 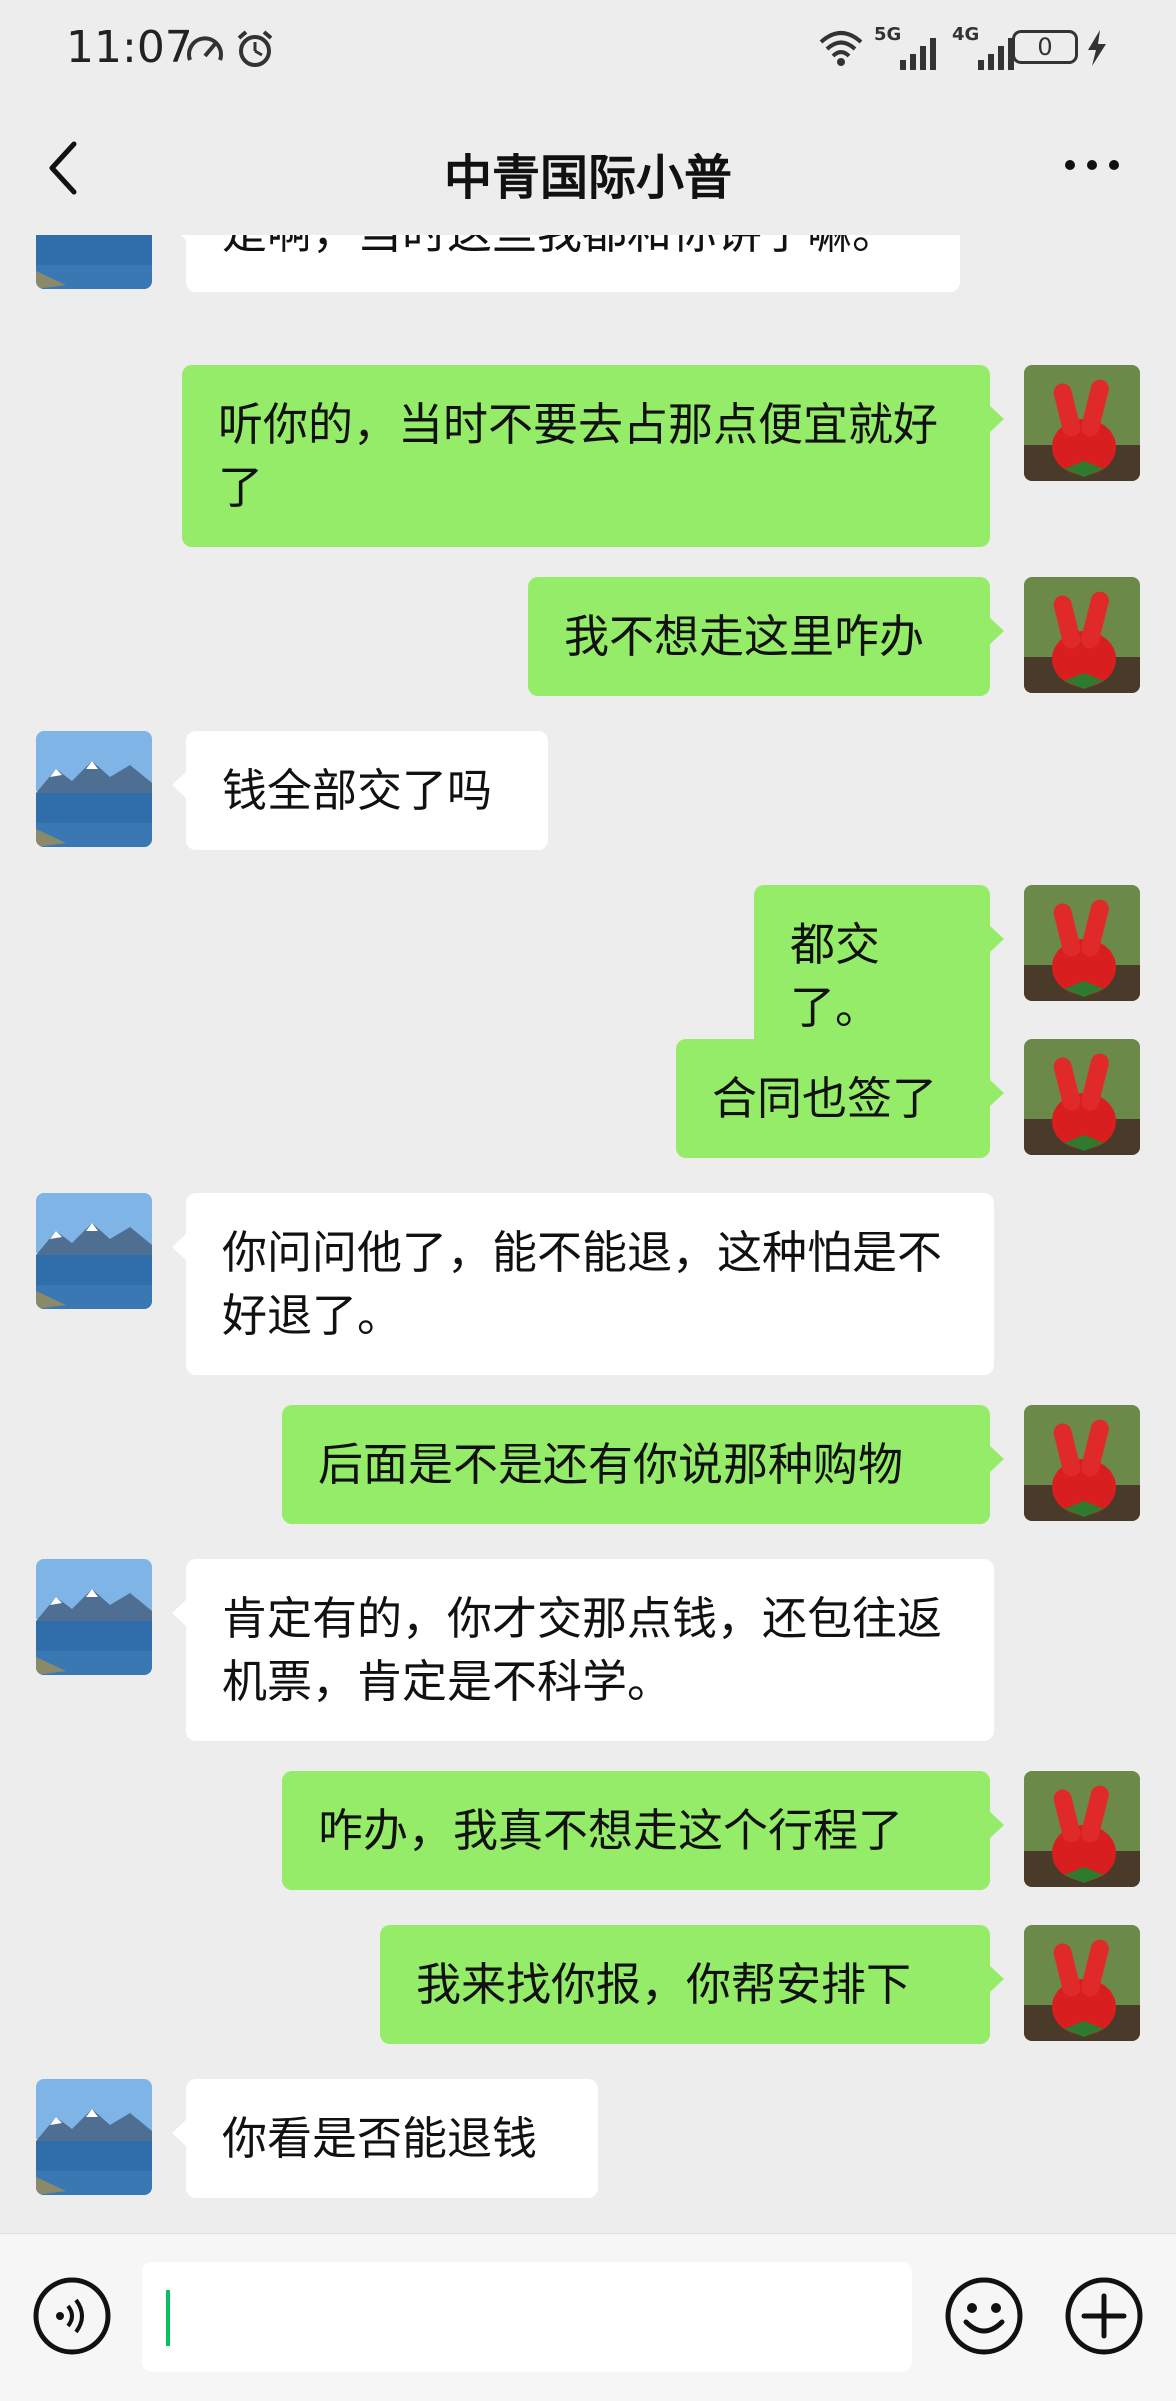 I want to click on message-bubble: 合同也签了, so click(x=840, y=1098).